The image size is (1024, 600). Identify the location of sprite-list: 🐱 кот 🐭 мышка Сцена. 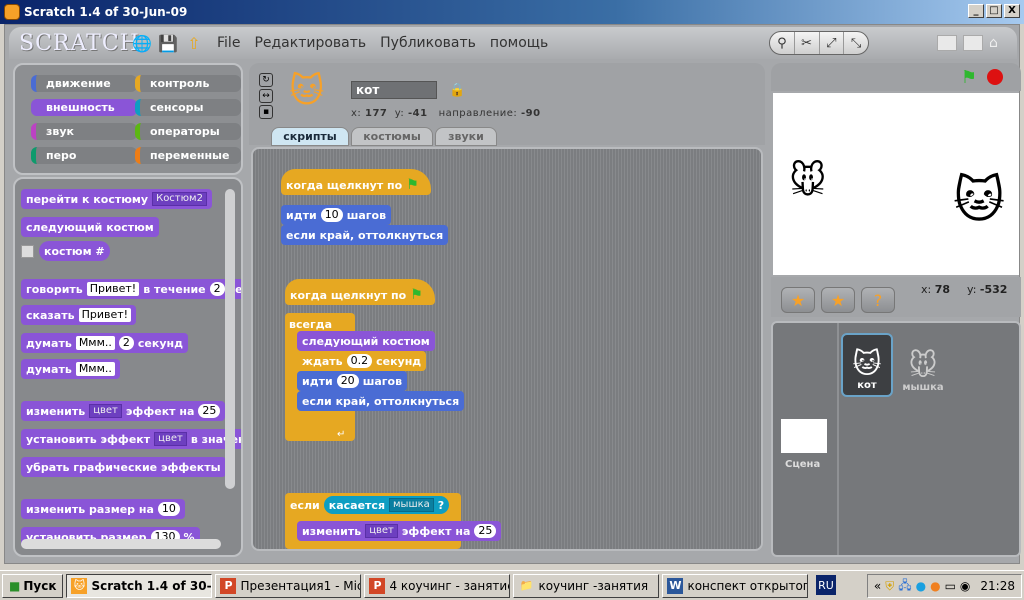
(896, 439).